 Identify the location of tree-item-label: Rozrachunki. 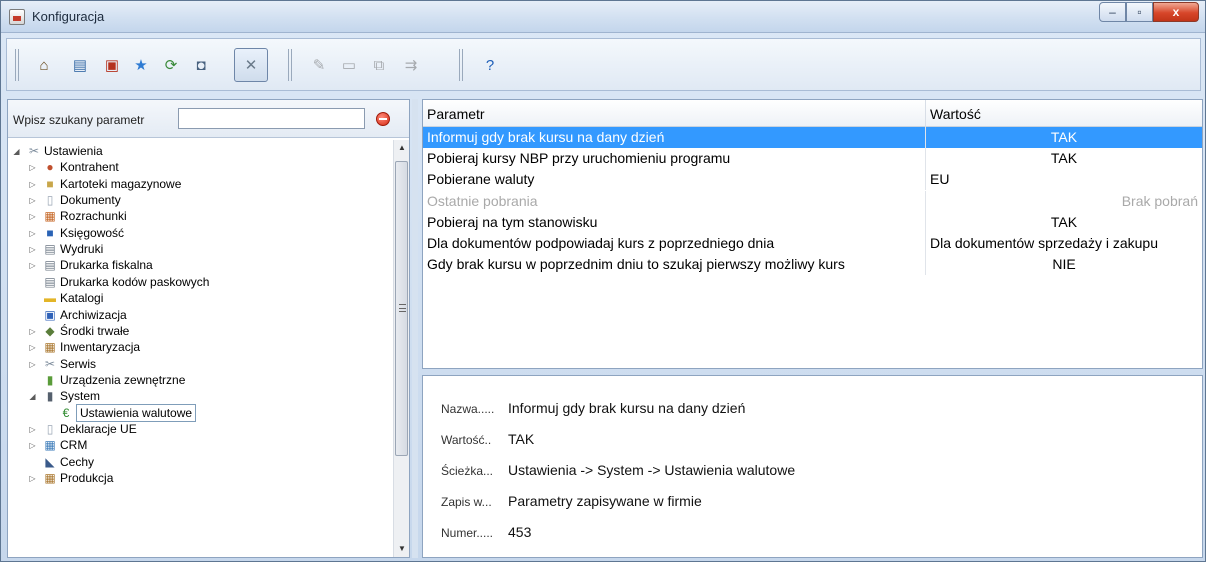
(93, 216).